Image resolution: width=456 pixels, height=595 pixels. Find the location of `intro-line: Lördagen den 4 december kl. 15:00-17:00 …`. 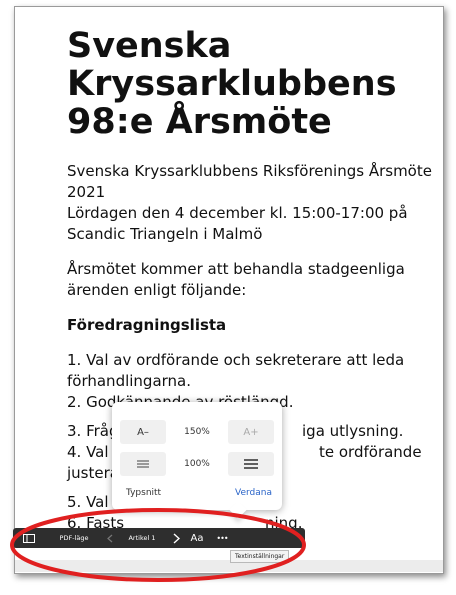

intro-line: Lördagen den 4 december kl. 15:00-17:00 … is located at coordinates (237, 213).